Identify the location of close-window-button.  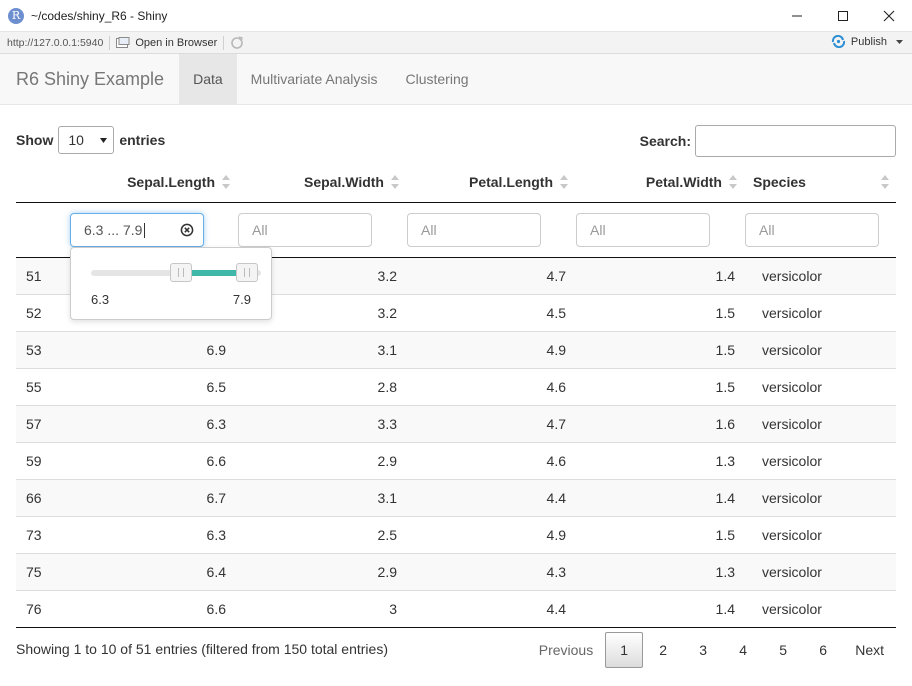
(889, 16).